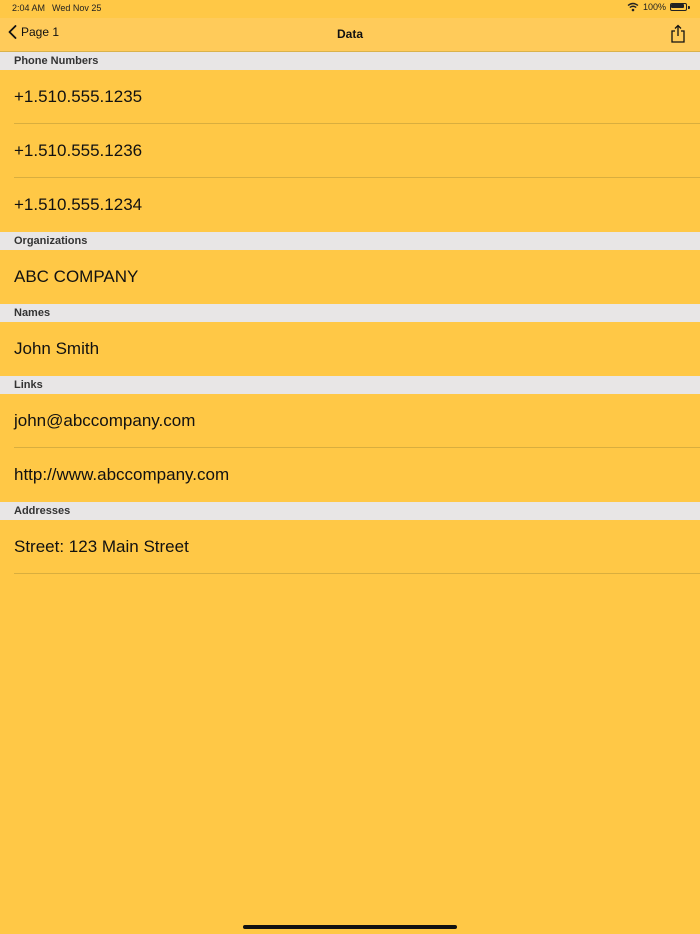 The width and height of the screenshot is (700, 934). What do you see at coordinates (122, 474) in the screenshot?
I see `list-item-text: http://www.abccompany.com` at bounding box center [122, 474].